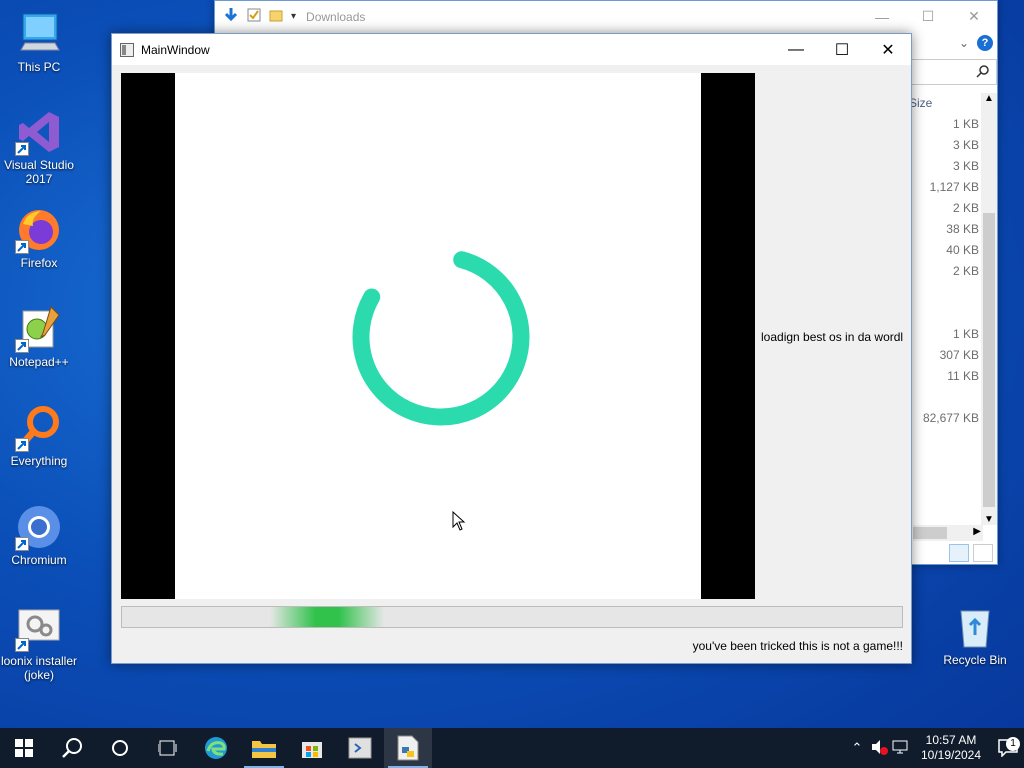  What do you see at coordinates (989, 98) in the screenshot?
I see `scroll-up-icon: ▲` at bounding box center [989, 98].